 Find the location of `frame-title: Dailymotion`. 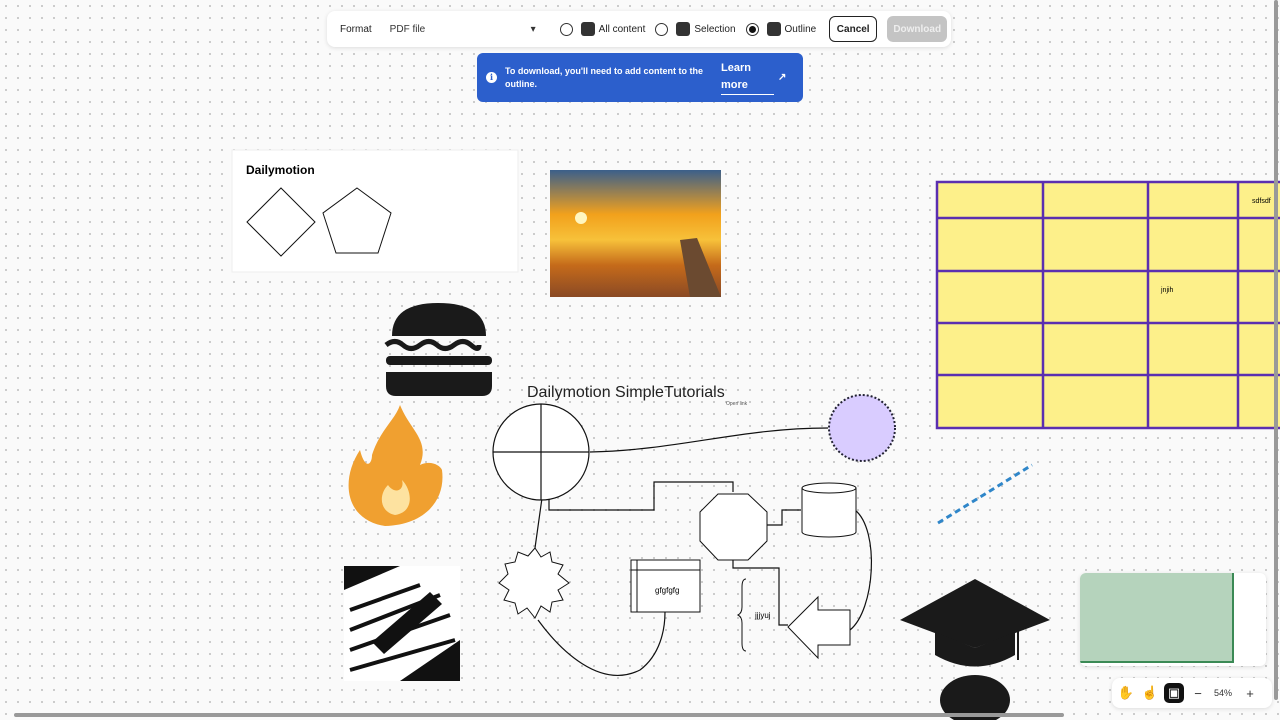

frame-title: Dailymotion is located at coordinates (280, 170).